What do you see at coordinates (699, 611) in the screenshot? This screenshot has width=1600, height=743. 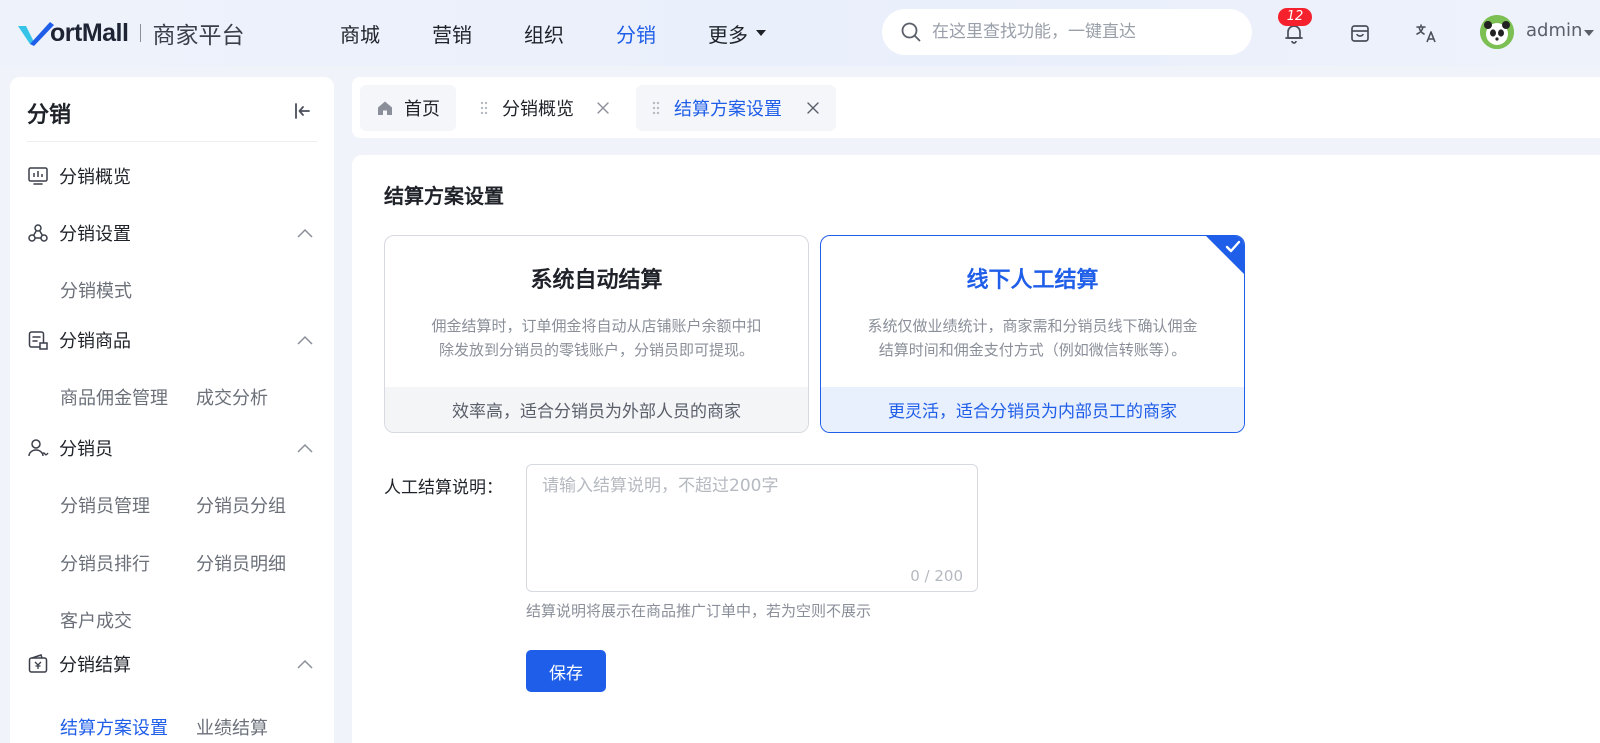 I see `settlement-note-hint: 结算说明将展示在商品推广订单中，若为空则不展示` at bounding box center [699, 611].